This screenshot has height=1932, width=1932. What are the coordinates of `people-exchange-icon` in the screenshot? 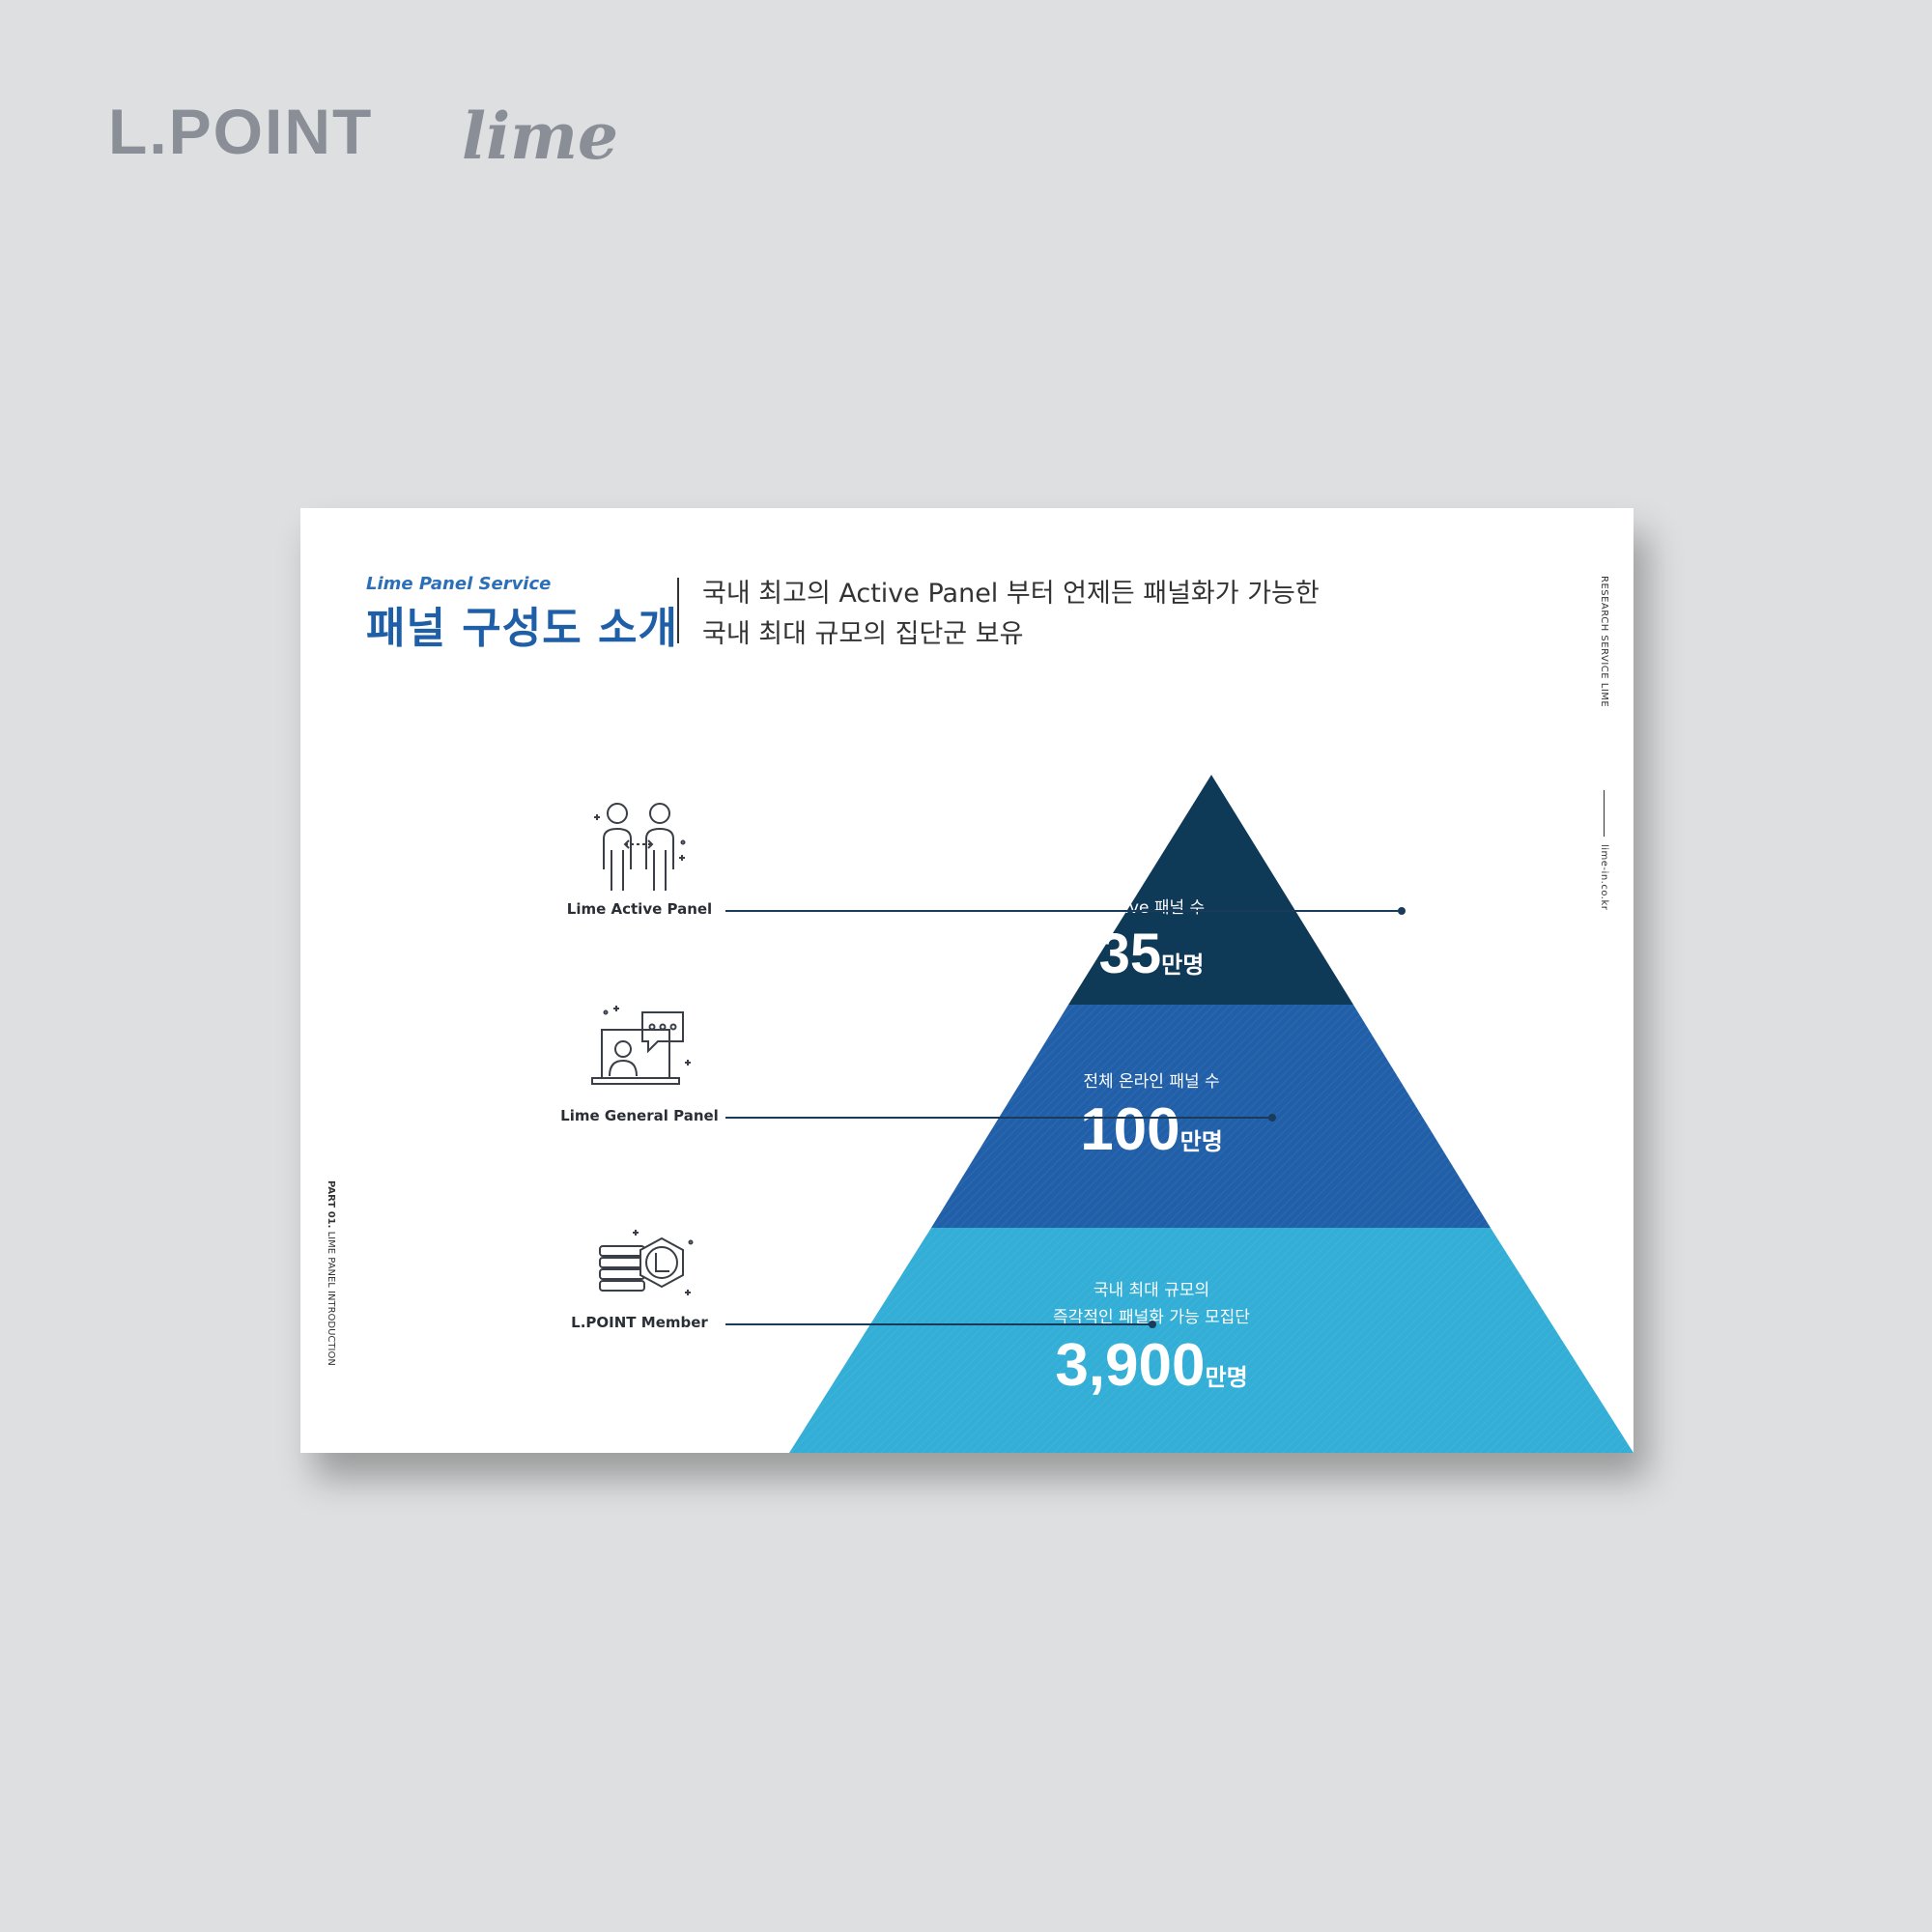 It's located at (640, 847).